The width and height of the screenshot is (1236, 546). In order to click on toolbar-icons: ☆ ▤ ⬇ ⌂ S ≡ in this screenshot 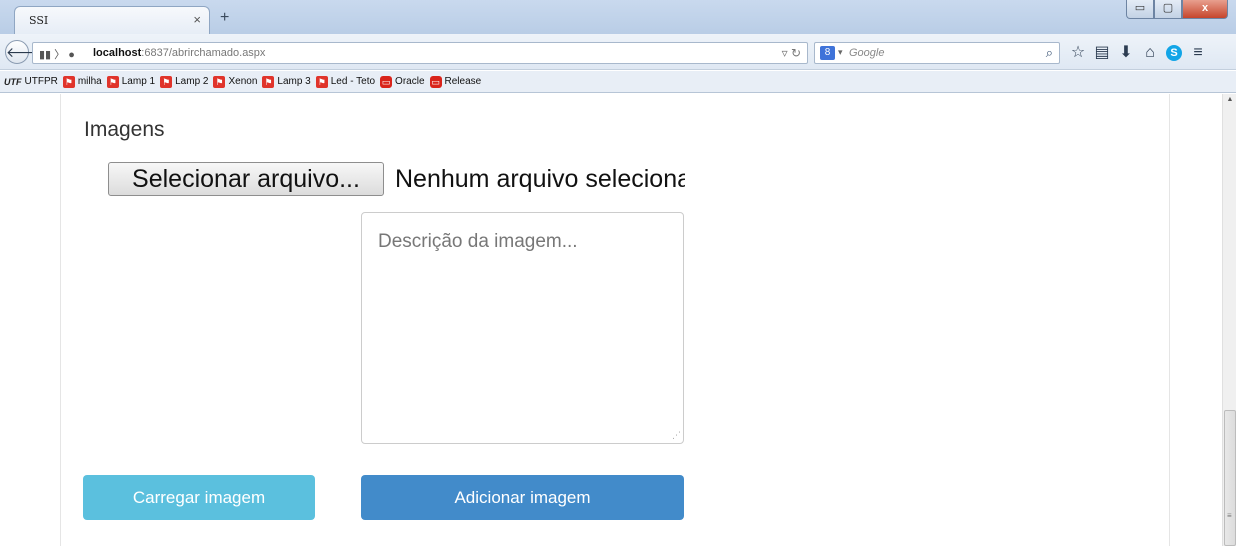, I will do `click(1138, 53)`.